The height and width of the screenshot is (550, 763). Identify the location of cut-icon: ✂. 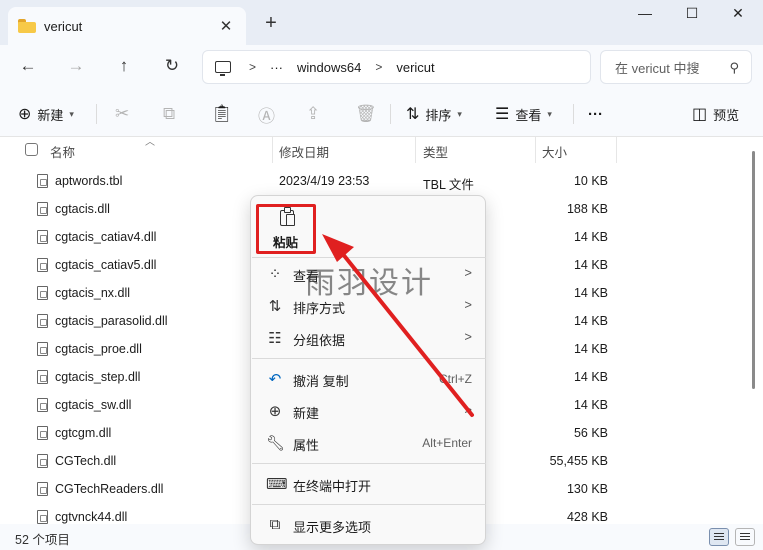
(122, 114).